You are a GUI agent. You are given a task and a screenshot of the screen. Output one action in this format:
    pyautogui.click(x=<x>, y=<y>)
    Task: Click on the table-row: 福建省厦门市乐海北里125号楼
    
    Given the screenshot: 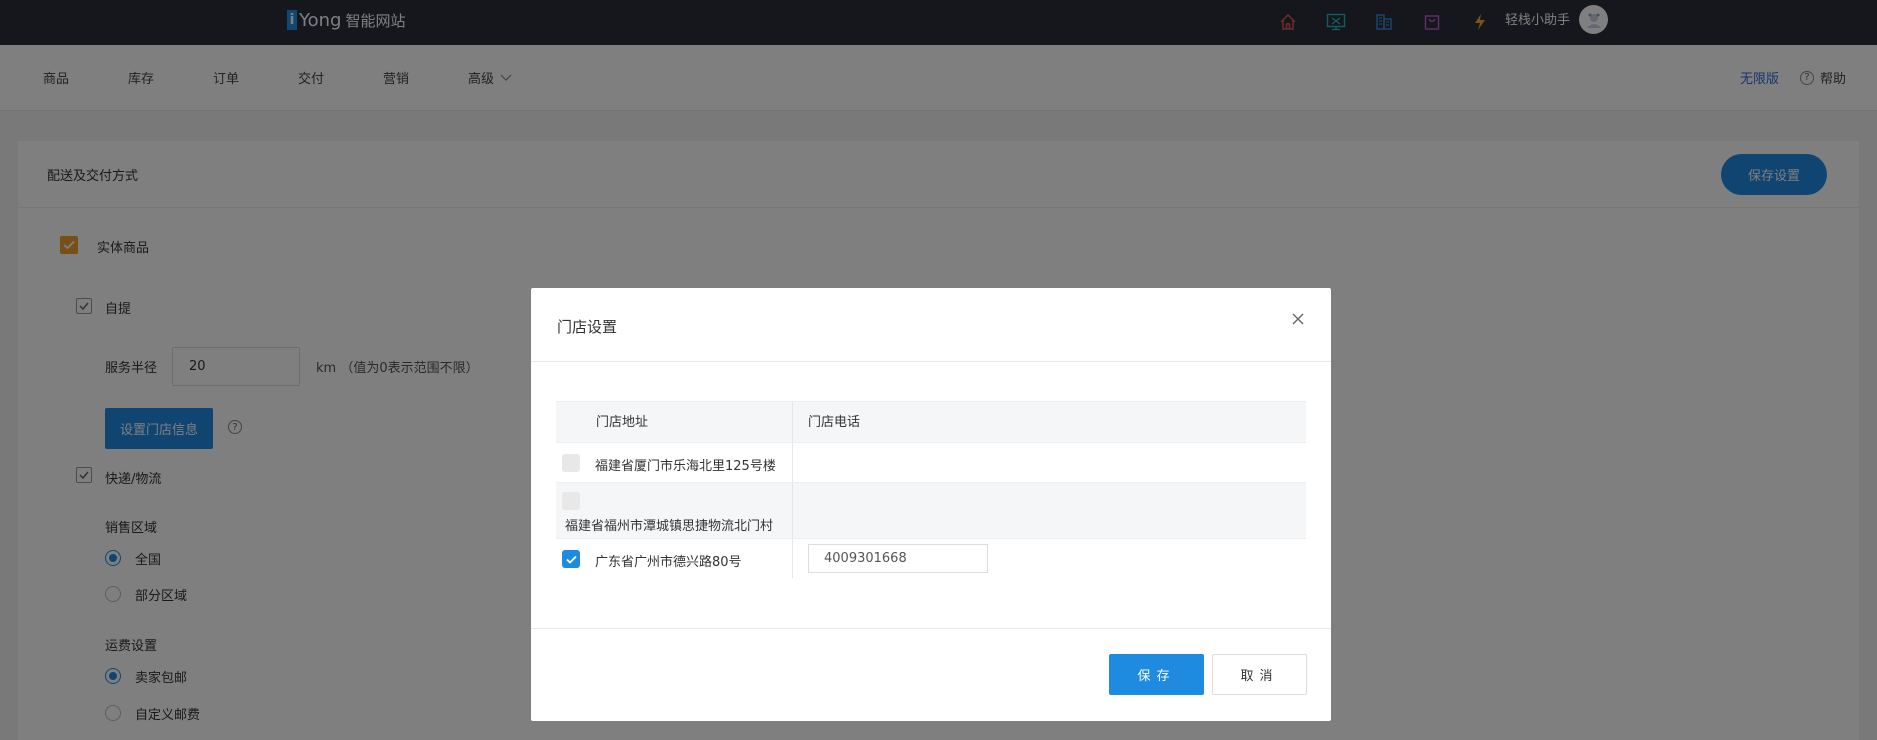 What is the action you would take?
    pyautogui.click(x=931, y=462)
    